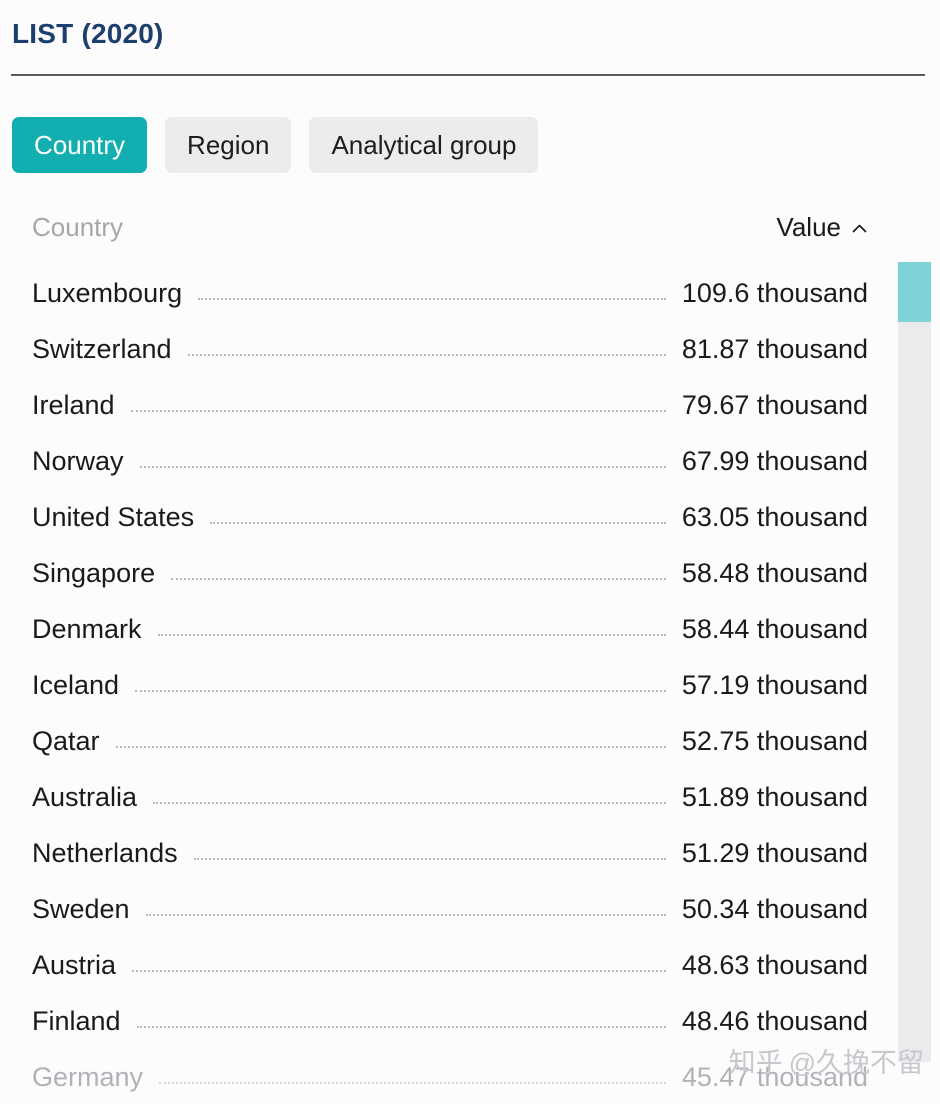 The image size is (940, 1104). I want to click on list-item-country: Netherlands, so click(105, 852).